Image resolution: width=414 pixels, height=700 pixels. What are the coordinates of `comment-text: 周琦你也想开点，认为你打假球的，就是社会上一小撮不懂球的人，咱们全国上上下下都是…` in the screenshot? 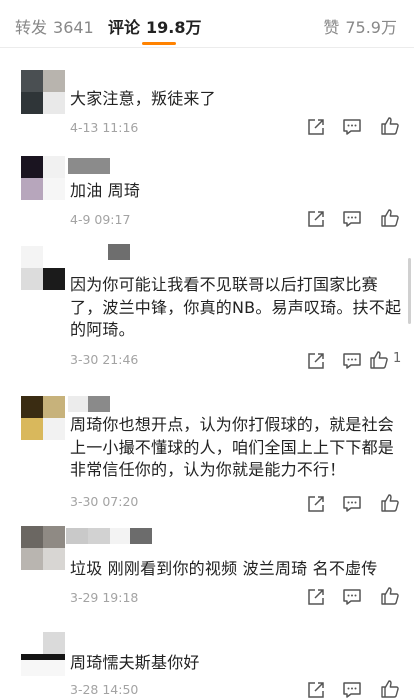 It's located at (232, 447).